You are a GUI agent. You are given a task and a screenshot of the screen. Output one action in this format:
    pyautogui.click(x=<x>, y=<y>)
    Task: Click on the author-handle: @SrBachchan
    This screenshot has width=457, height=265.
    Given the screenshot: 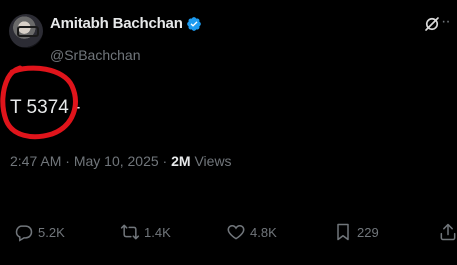 What is the action you would take?
    pyautogui.click(x=95, y=55)
    